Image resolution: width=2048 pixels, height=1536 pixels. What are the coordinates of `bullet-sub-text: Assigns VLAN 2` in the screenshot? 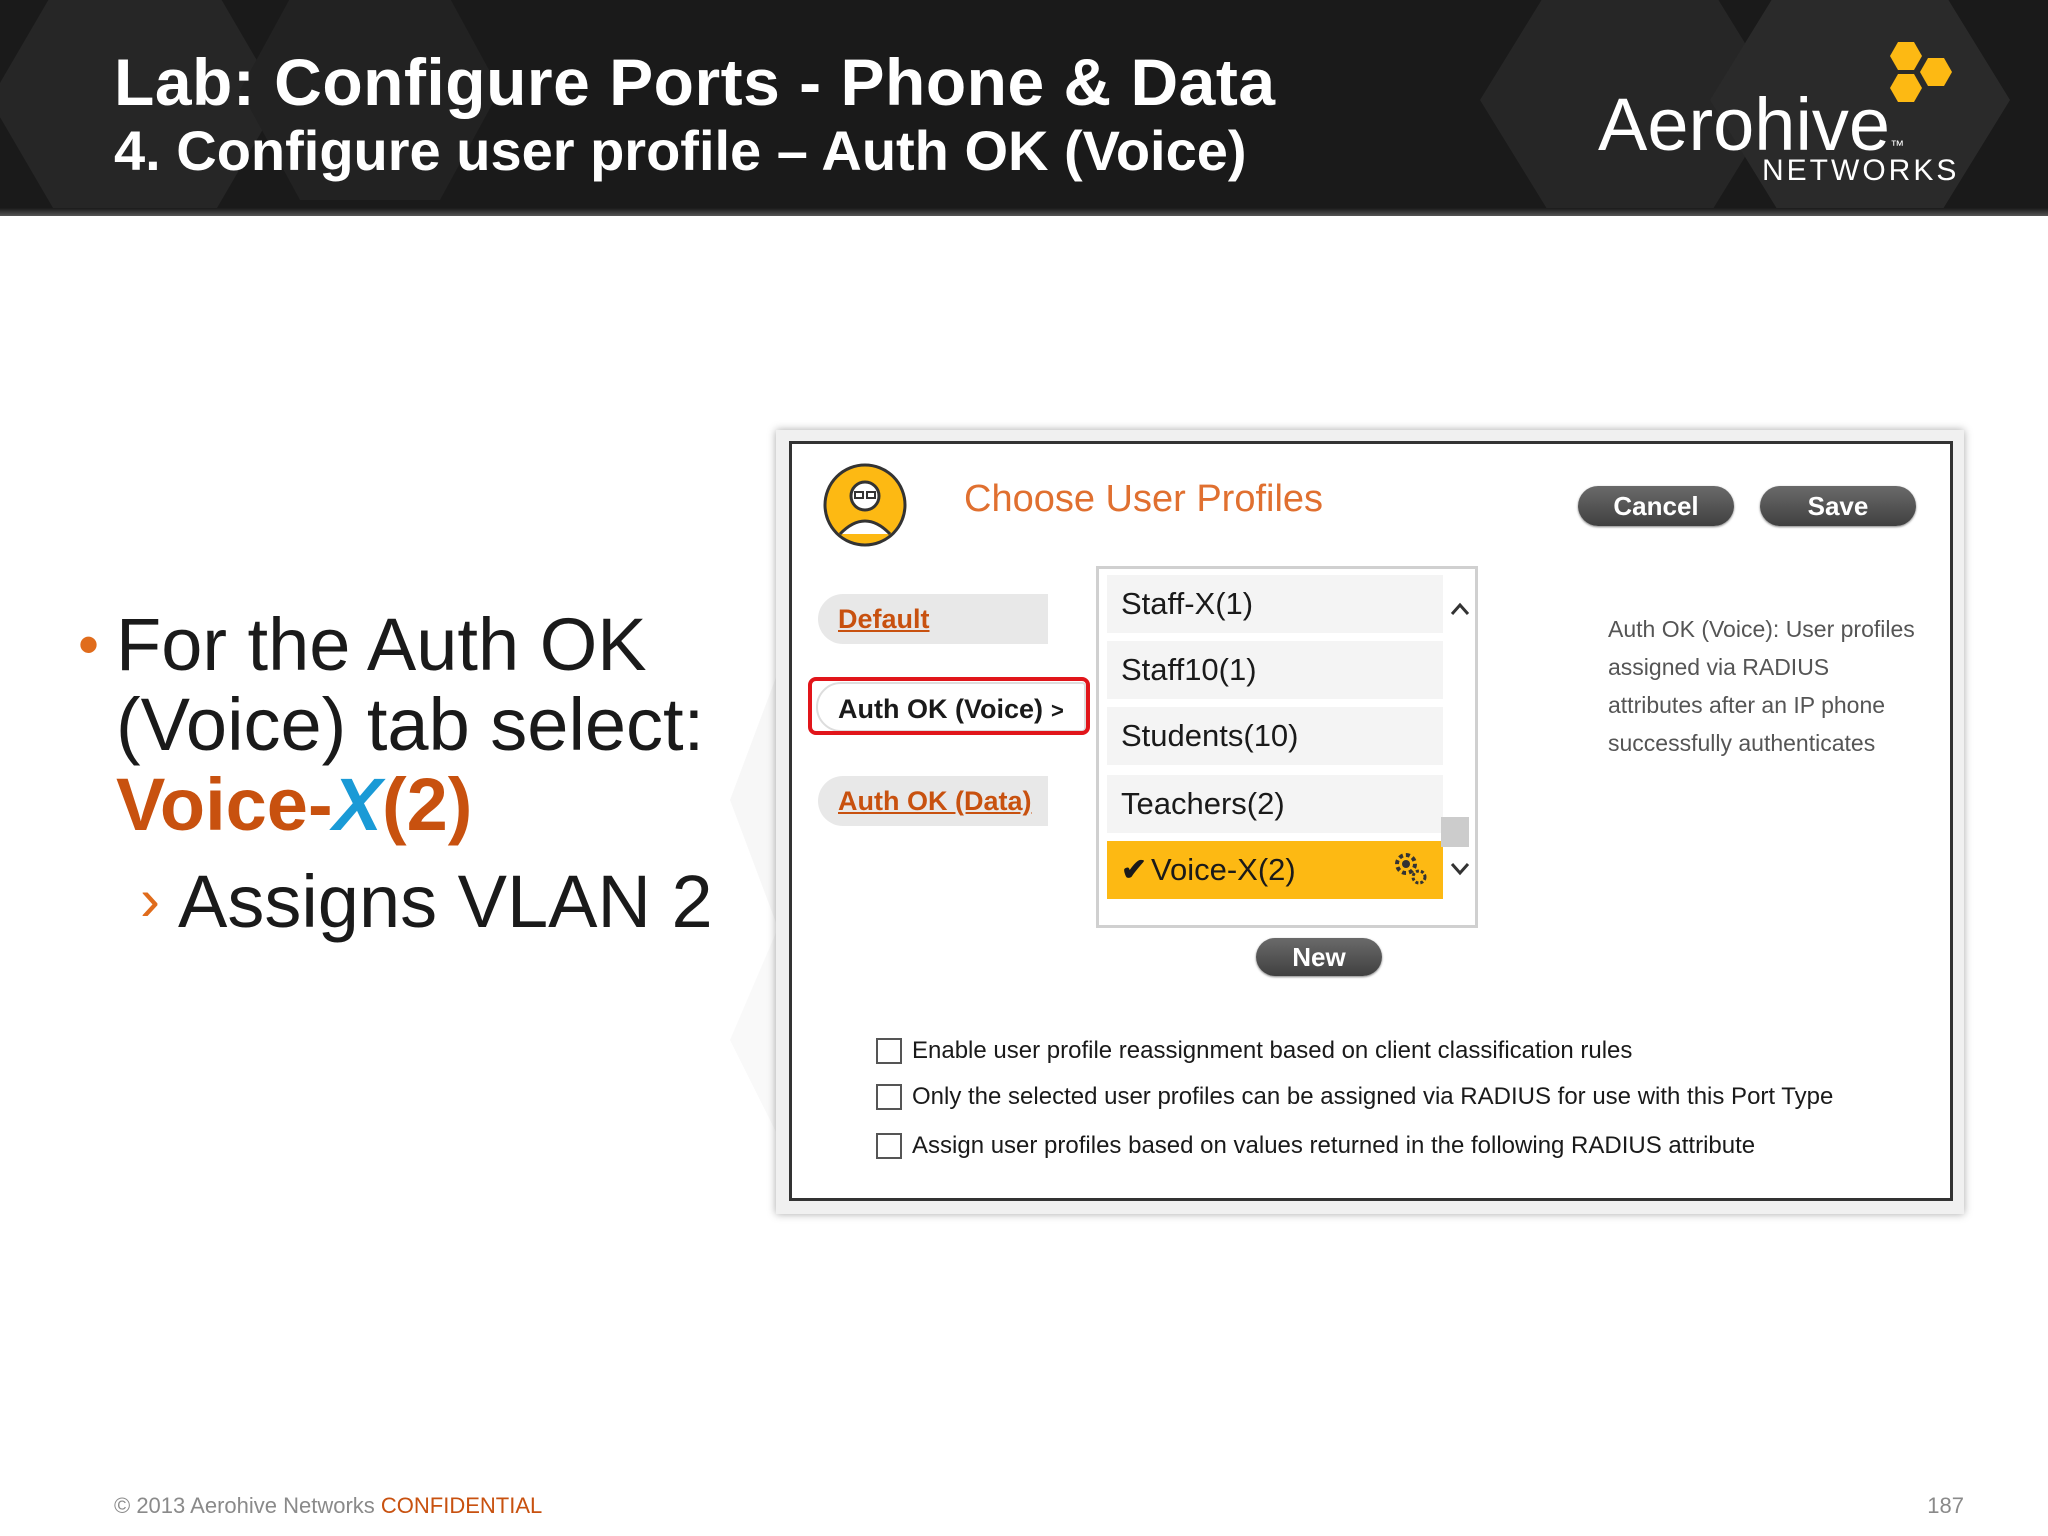 It's located at (445, 901).